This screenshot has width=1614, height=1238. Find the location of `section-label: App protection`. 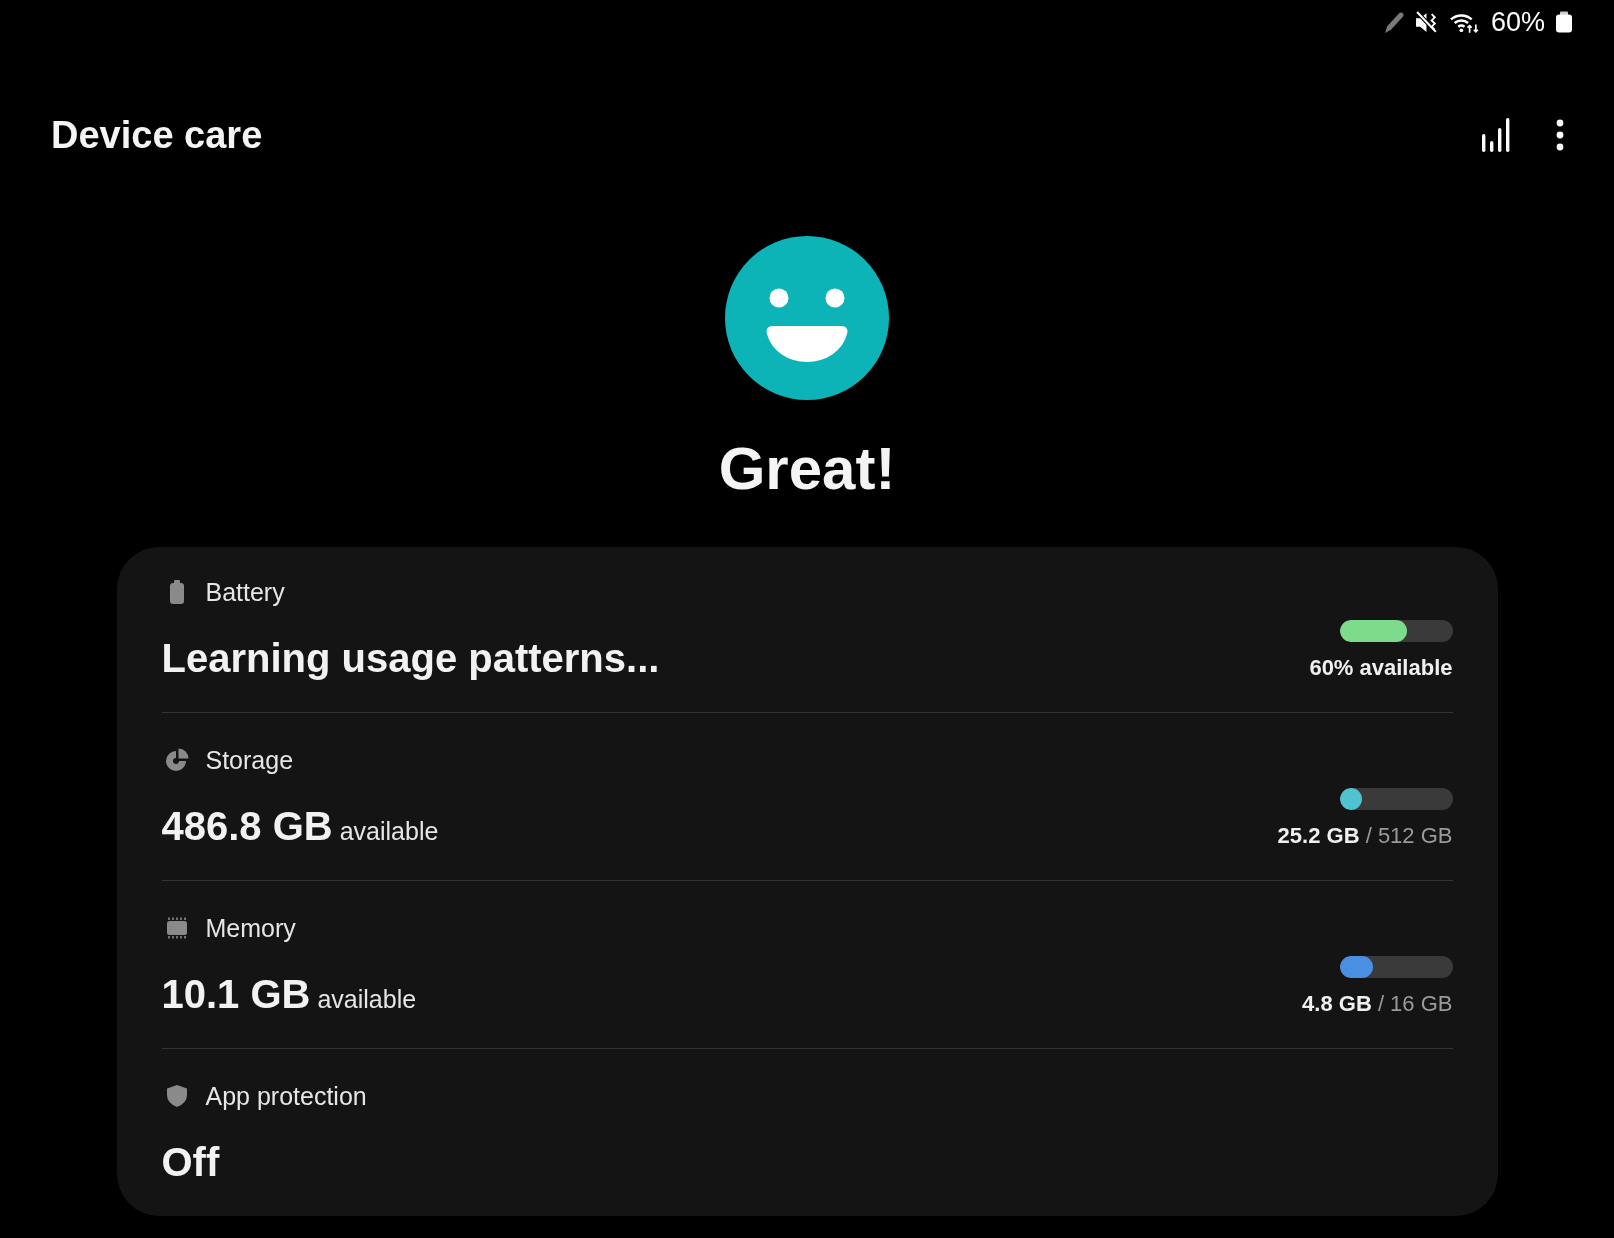

section-label: App protection is located at coordinates (286, 1096).